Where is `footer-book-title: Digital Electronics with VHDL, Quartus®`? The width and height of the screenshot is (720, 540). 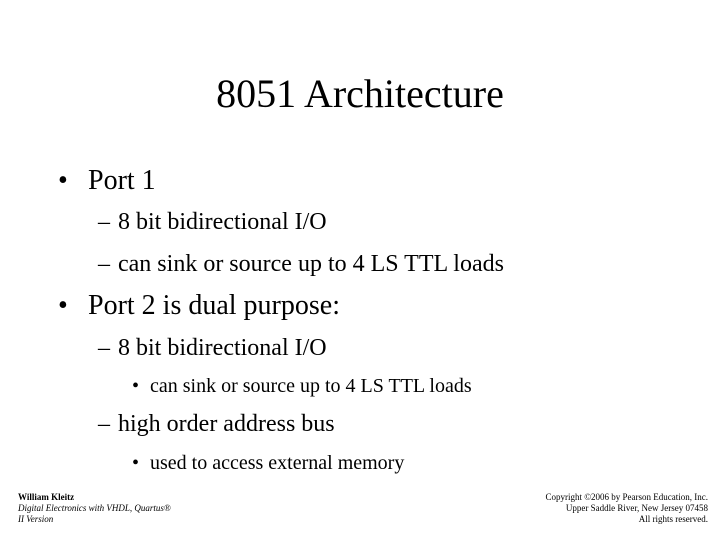
footer-book-title: Digital Electronics with VHDL, Quartus® is located at coordinates (94, 508).